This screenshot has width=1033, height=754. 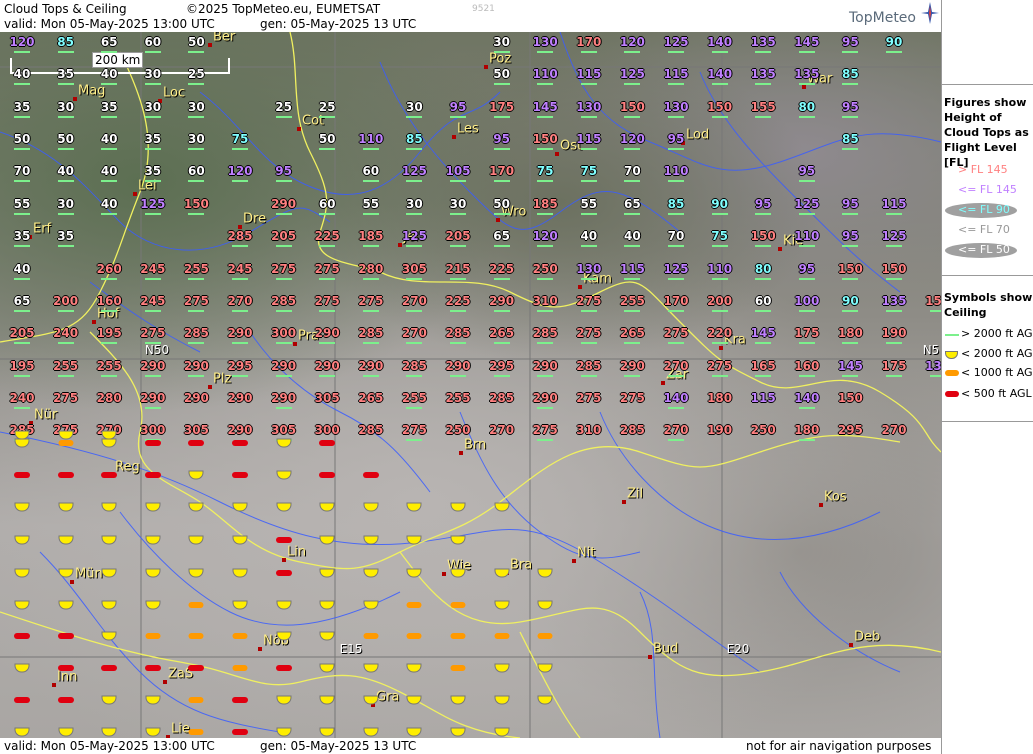 What do you see at coordinates (650, 657) in the screenshot?
I see `city-marker` at bounding box center [650, 657].